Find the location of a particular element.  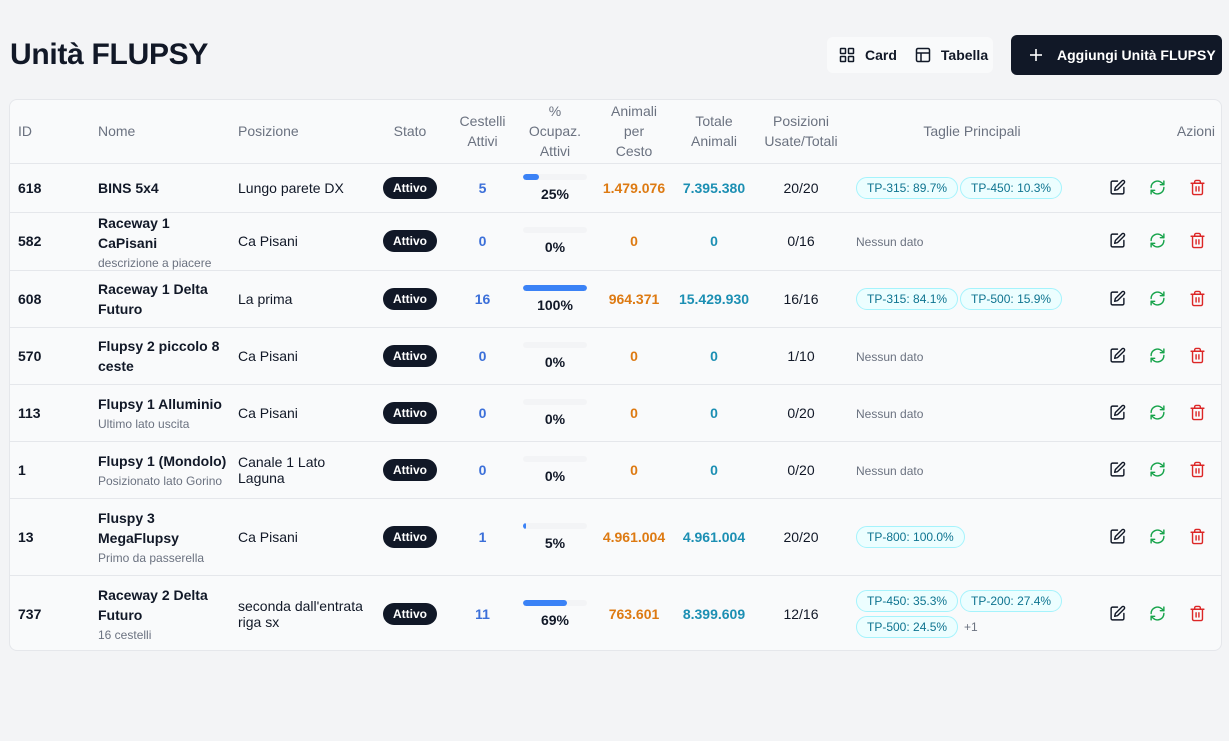

cell-occupancy: 0% is located at coordinates (555, 356).